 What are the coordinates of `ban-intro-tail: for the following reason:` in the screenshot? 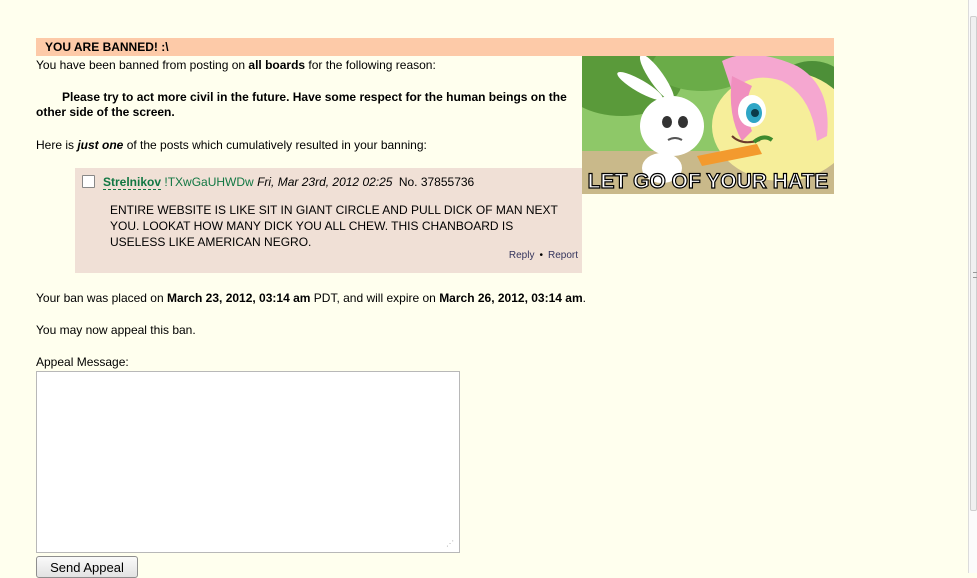 It's located at (370, 65).